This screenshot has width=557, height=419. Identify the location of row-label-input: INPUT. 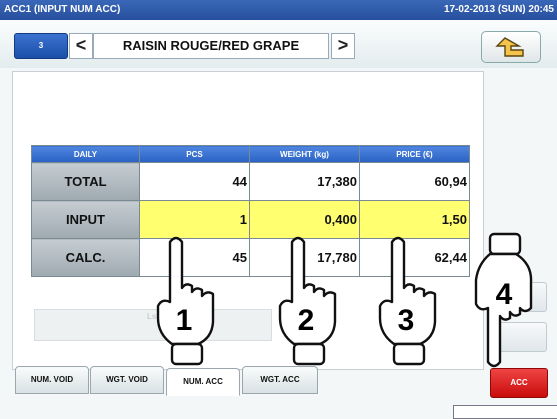
(85, 219).